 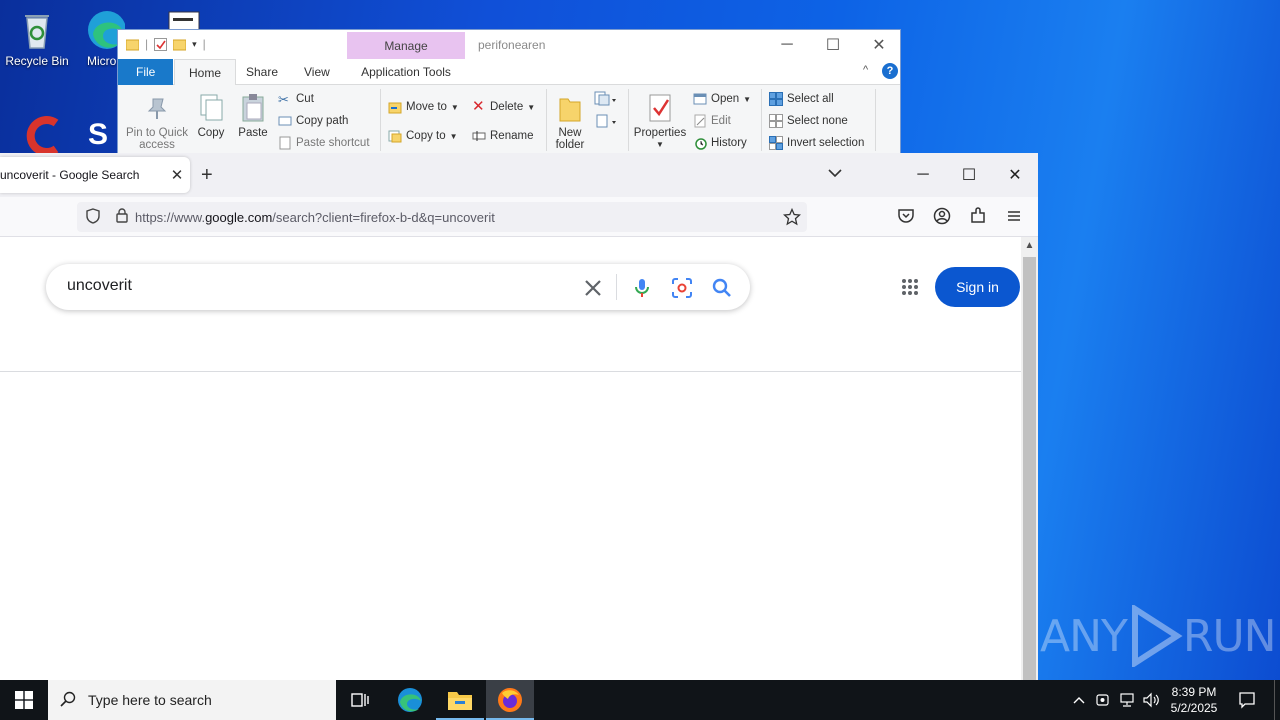 I want to click on tab-file: File, so click(x=146, y=72).